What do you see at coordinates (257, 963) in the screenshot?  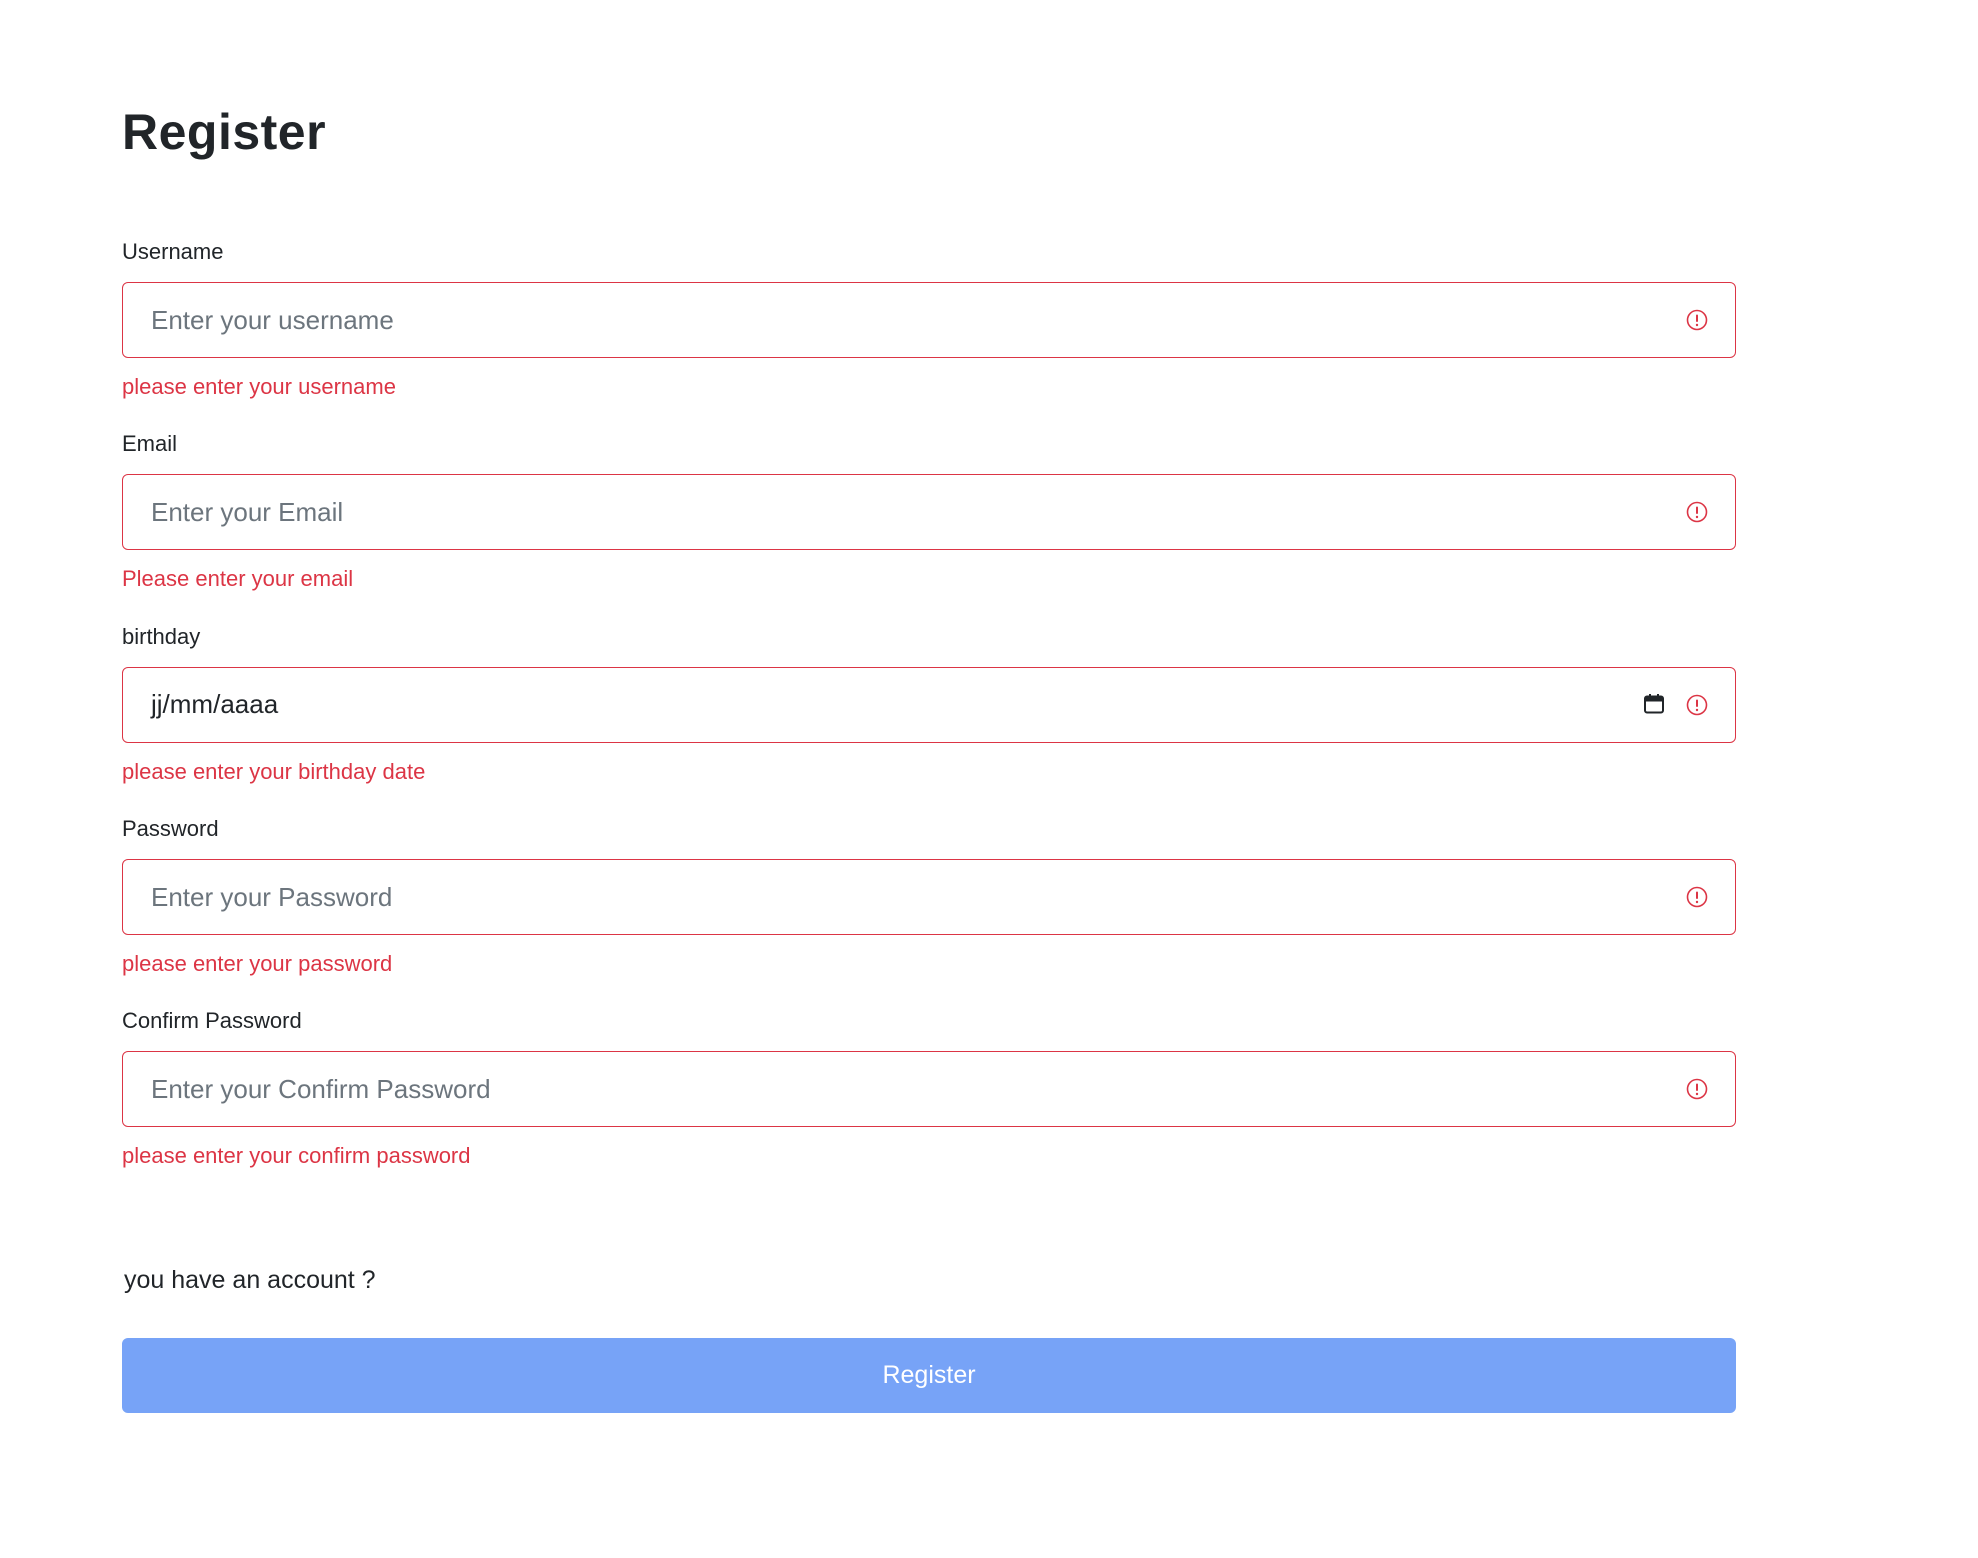 I see `password-error: please enter your password` at bounding box center [257, 963].